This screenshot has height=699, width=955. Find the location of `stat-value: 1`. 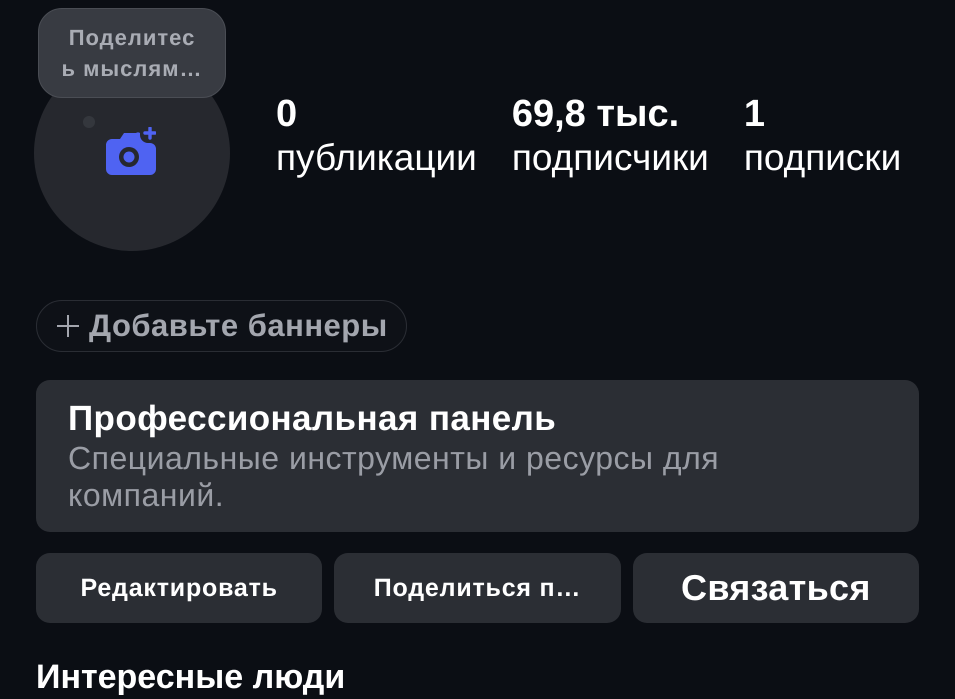

stat-value: 1 is located at coordinates (754, 114).